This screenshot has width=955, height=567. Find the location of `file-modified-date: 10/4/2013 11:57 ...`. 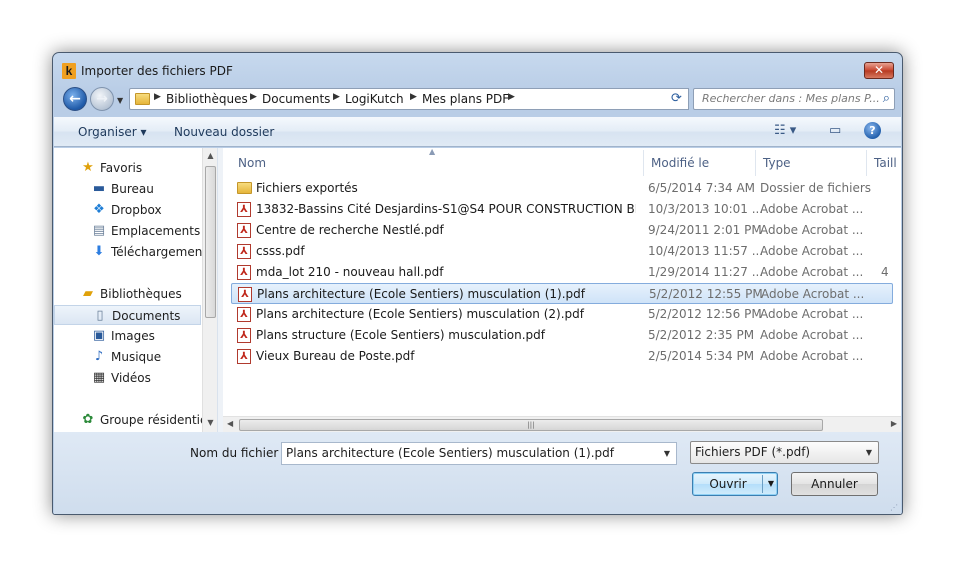

file-modified-date: 10/4/2013 11:57 ... is located at coordinates (706, 251).